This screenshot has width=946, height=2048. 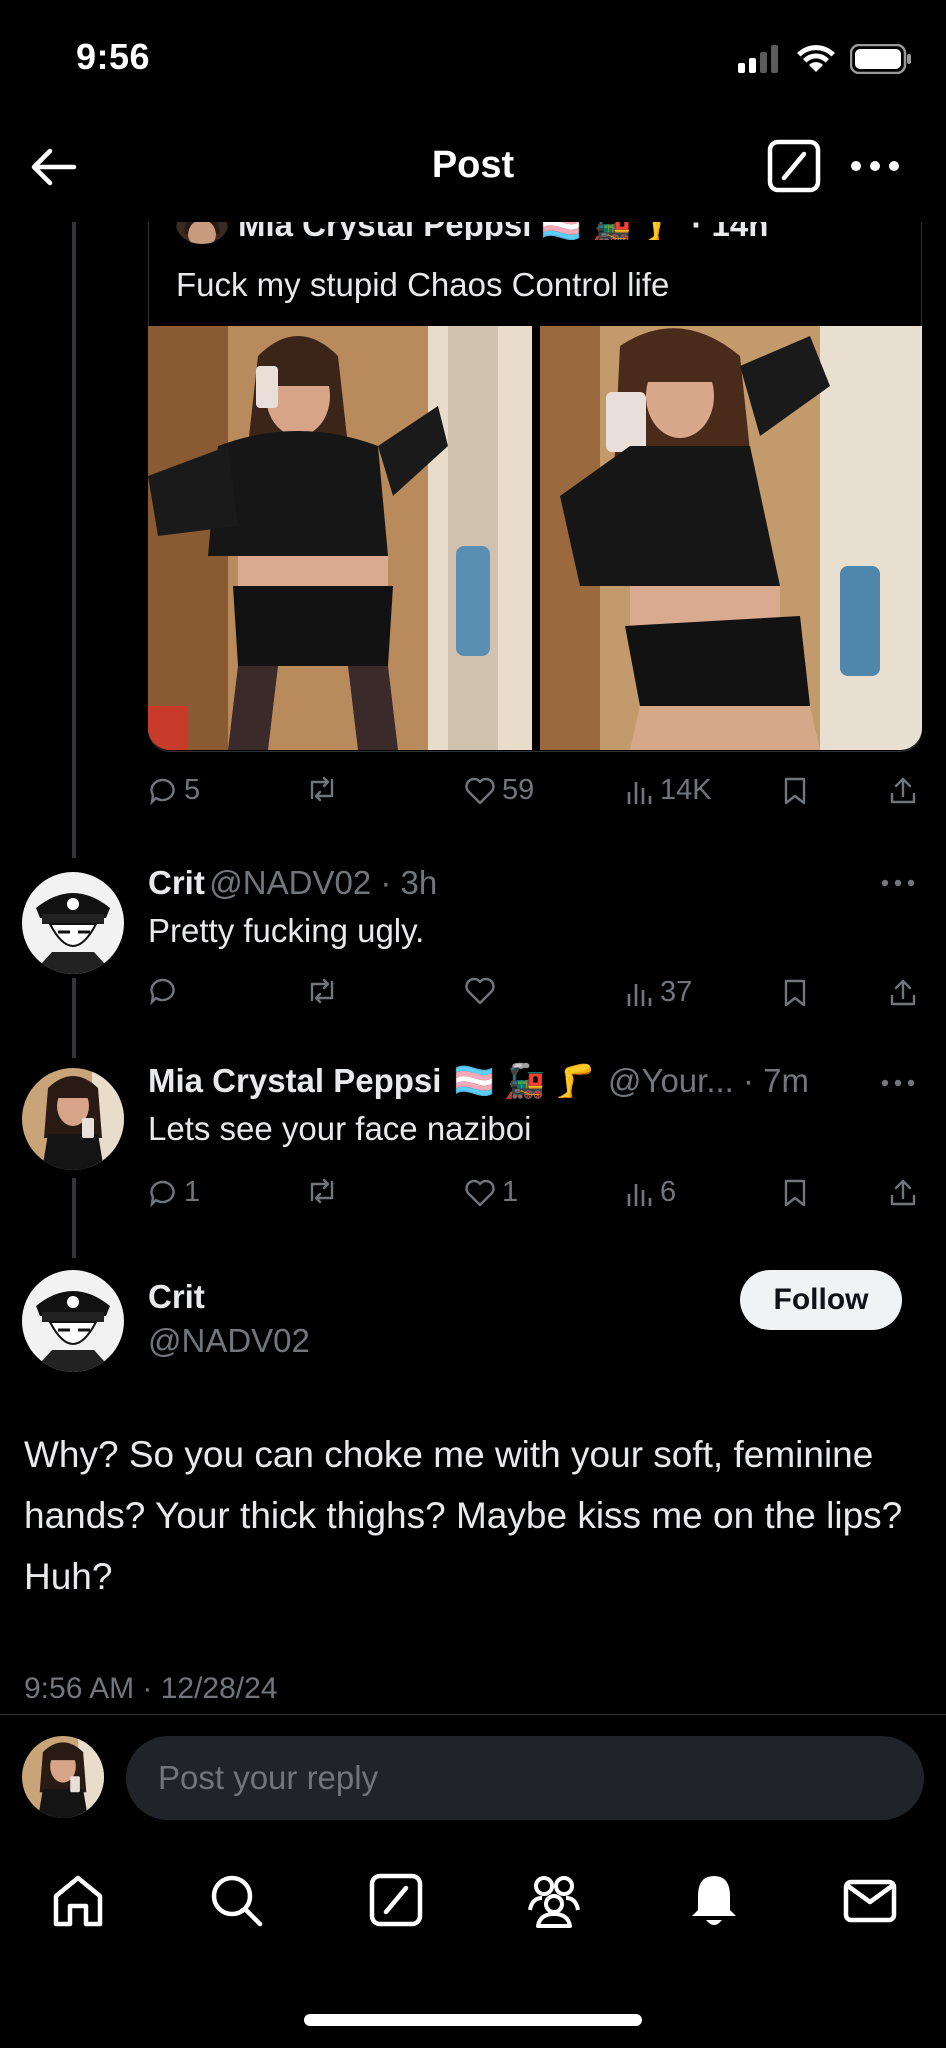 I want to click on quoted-share-button, so click(x=903, y=791).